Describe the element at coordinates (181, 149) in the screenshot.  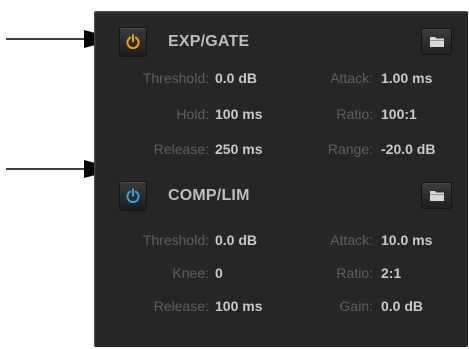
I see `exp-gate-release-label: Release:` at that location.